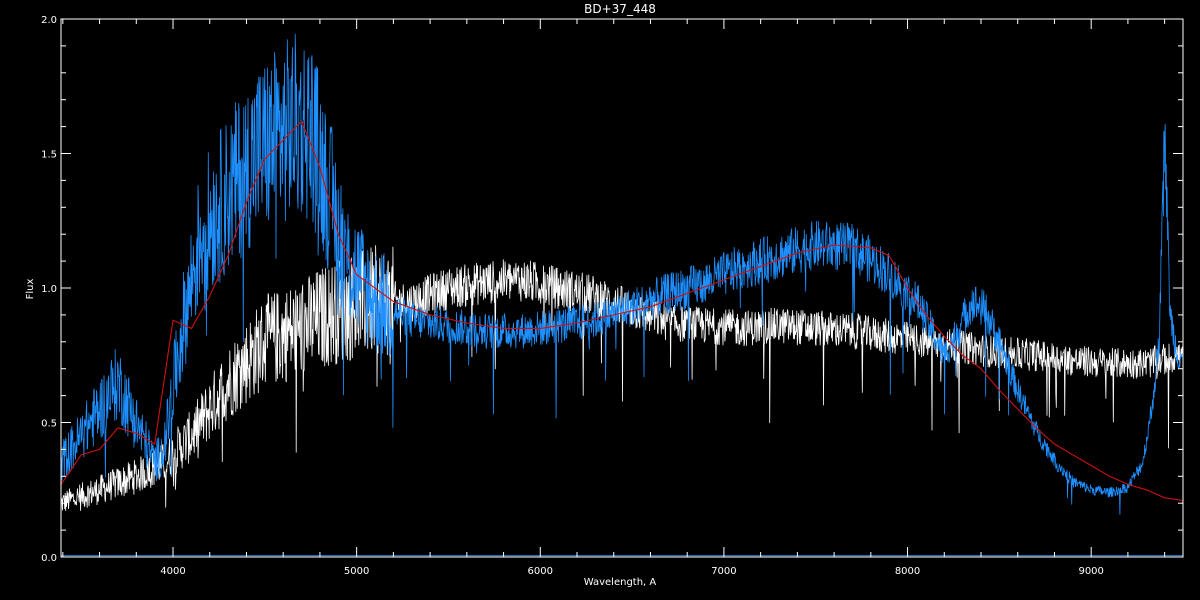  Describe the element at coordinates (172, 571) in the screenshot. I see `x-tick-label: 4000` at that location.